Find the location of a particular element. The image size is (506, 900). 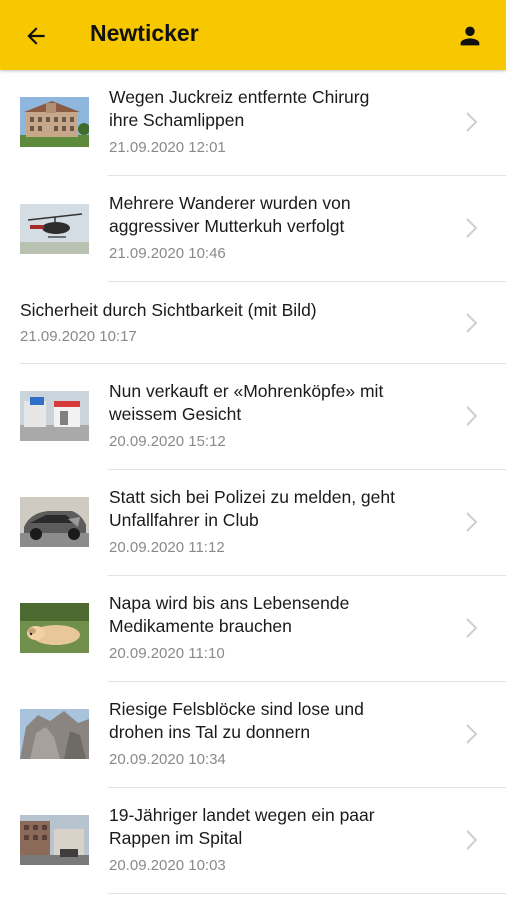

news-date: 21.09.2020 10:46 is located at coordinates (167, 253).